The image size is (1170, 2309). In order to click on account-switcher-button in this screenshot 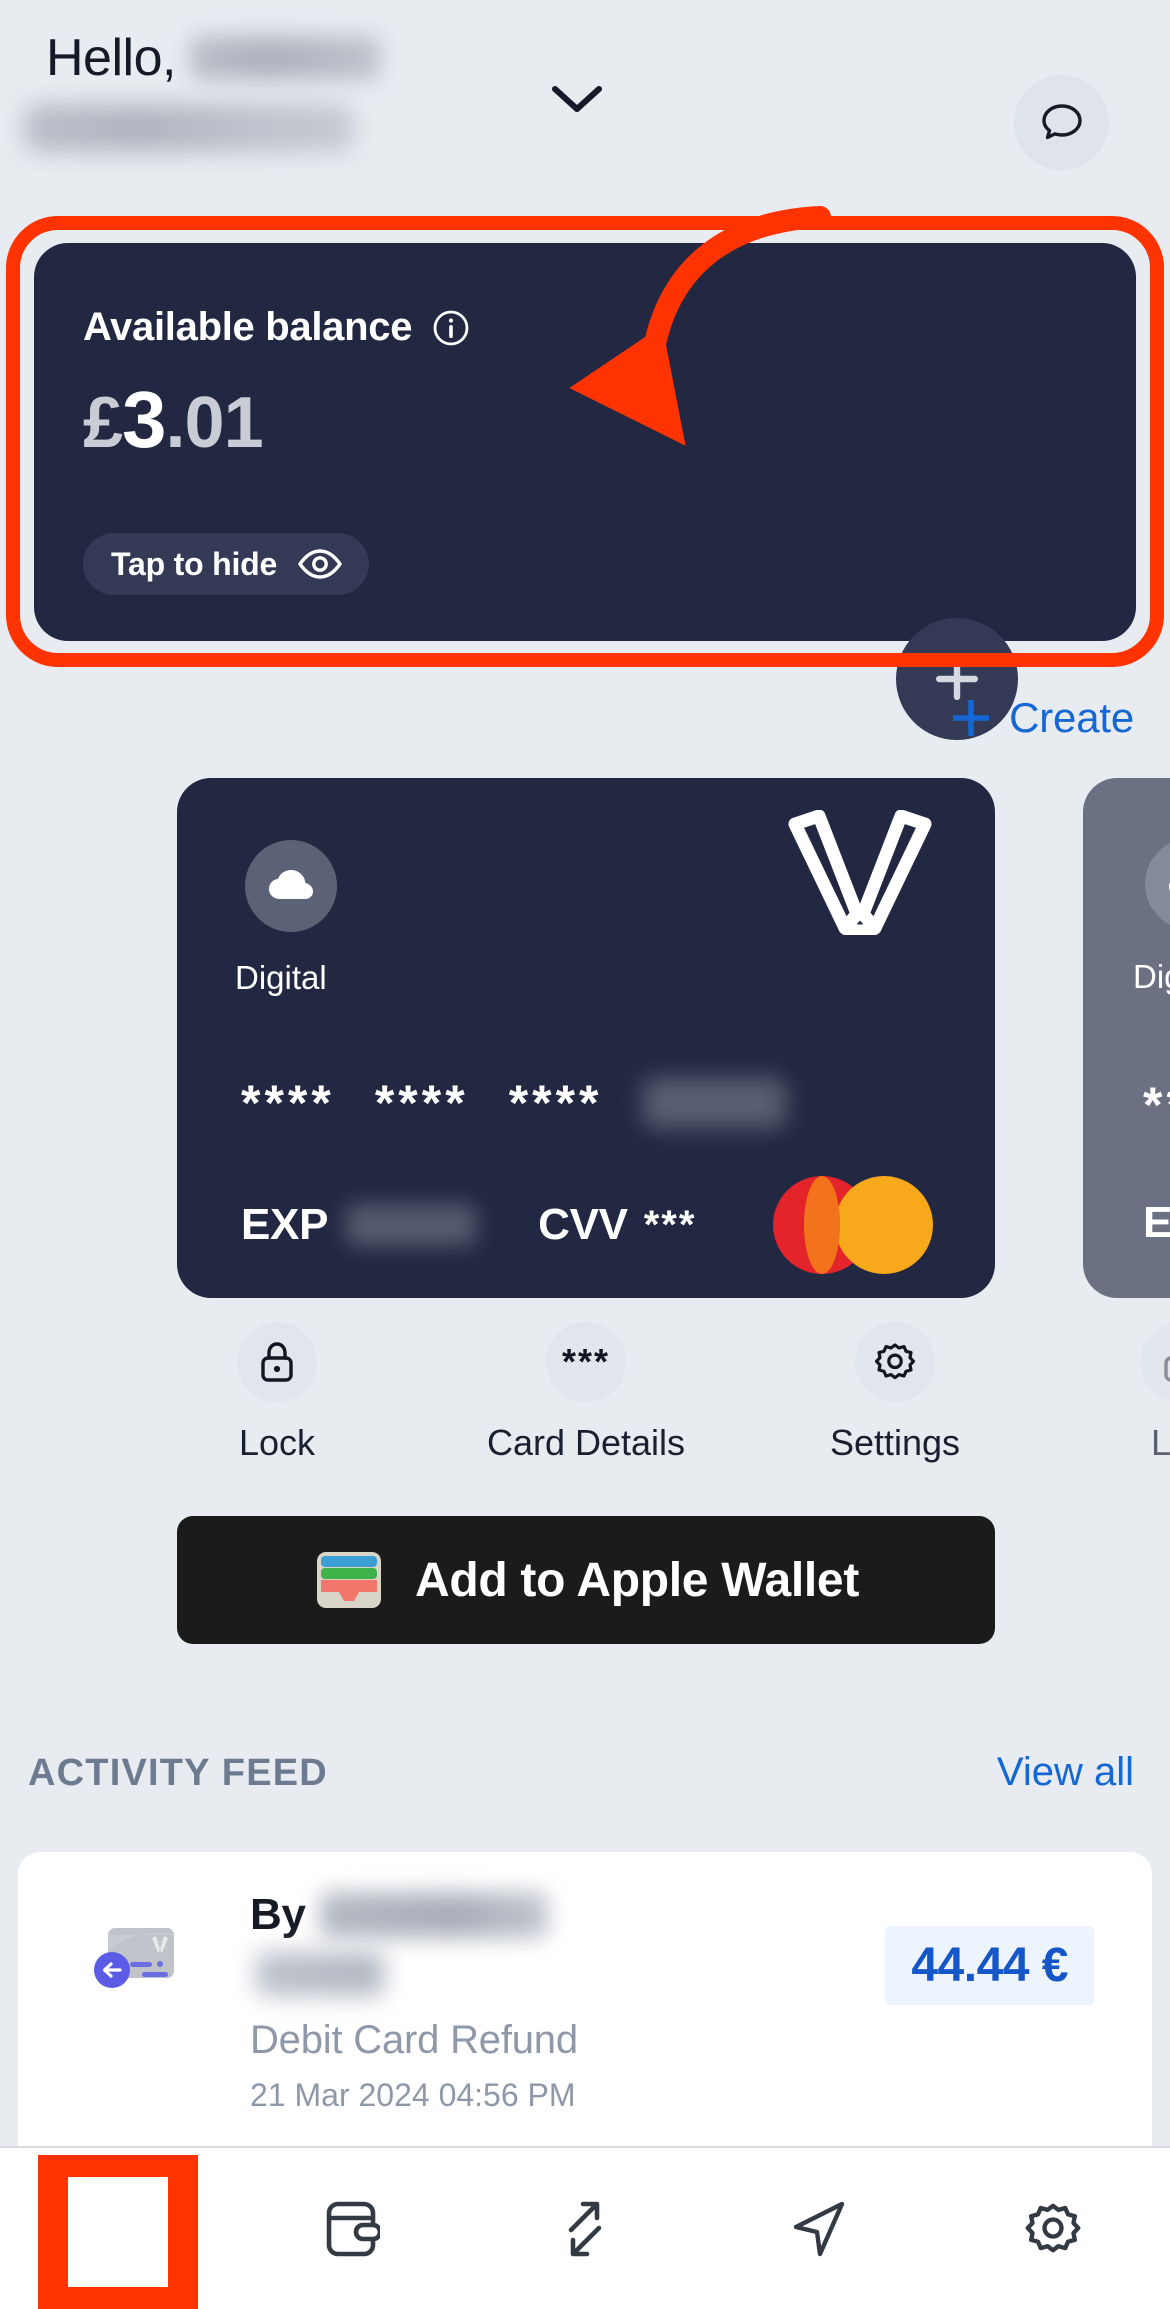, I will do `click(577, 99)`.